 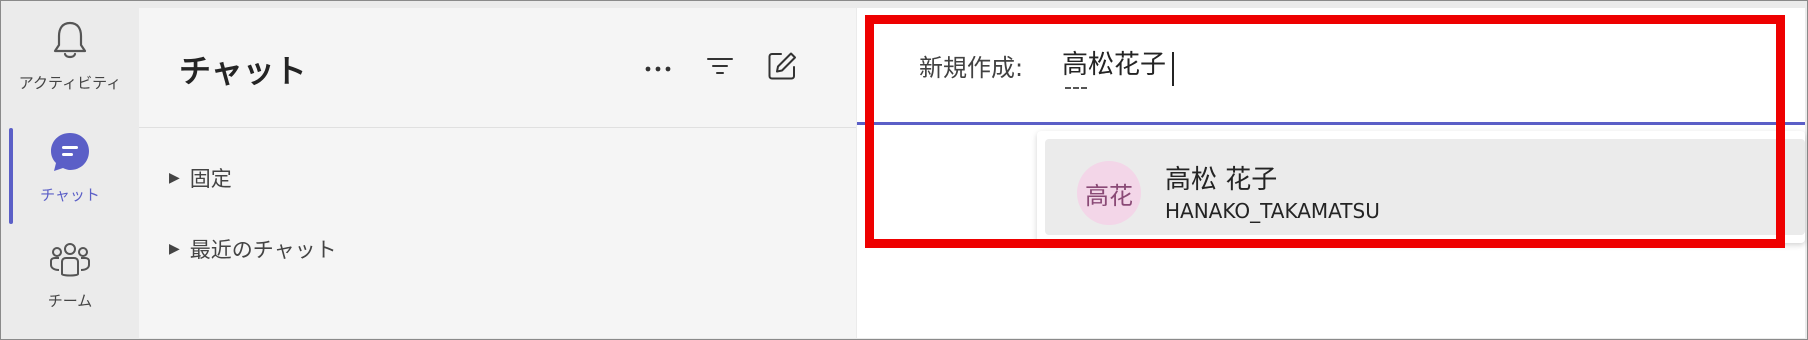 What do you see at coordinates (1425, 187) in the screenshot?
I see `suggestion-item: 高花 高松 花子 HANAKO_TAKAMATSU` at bounding box center [1425, 187].